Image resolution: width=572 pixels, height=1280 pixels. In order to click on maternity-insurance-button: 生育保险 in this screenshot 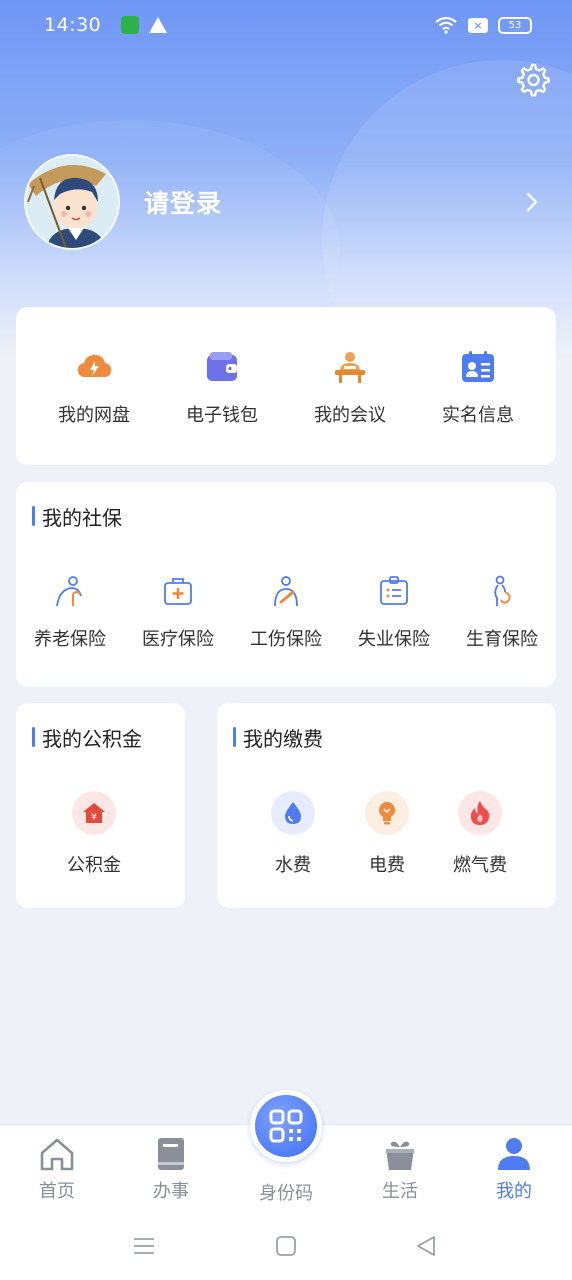, I will do `click(502, 612)`.